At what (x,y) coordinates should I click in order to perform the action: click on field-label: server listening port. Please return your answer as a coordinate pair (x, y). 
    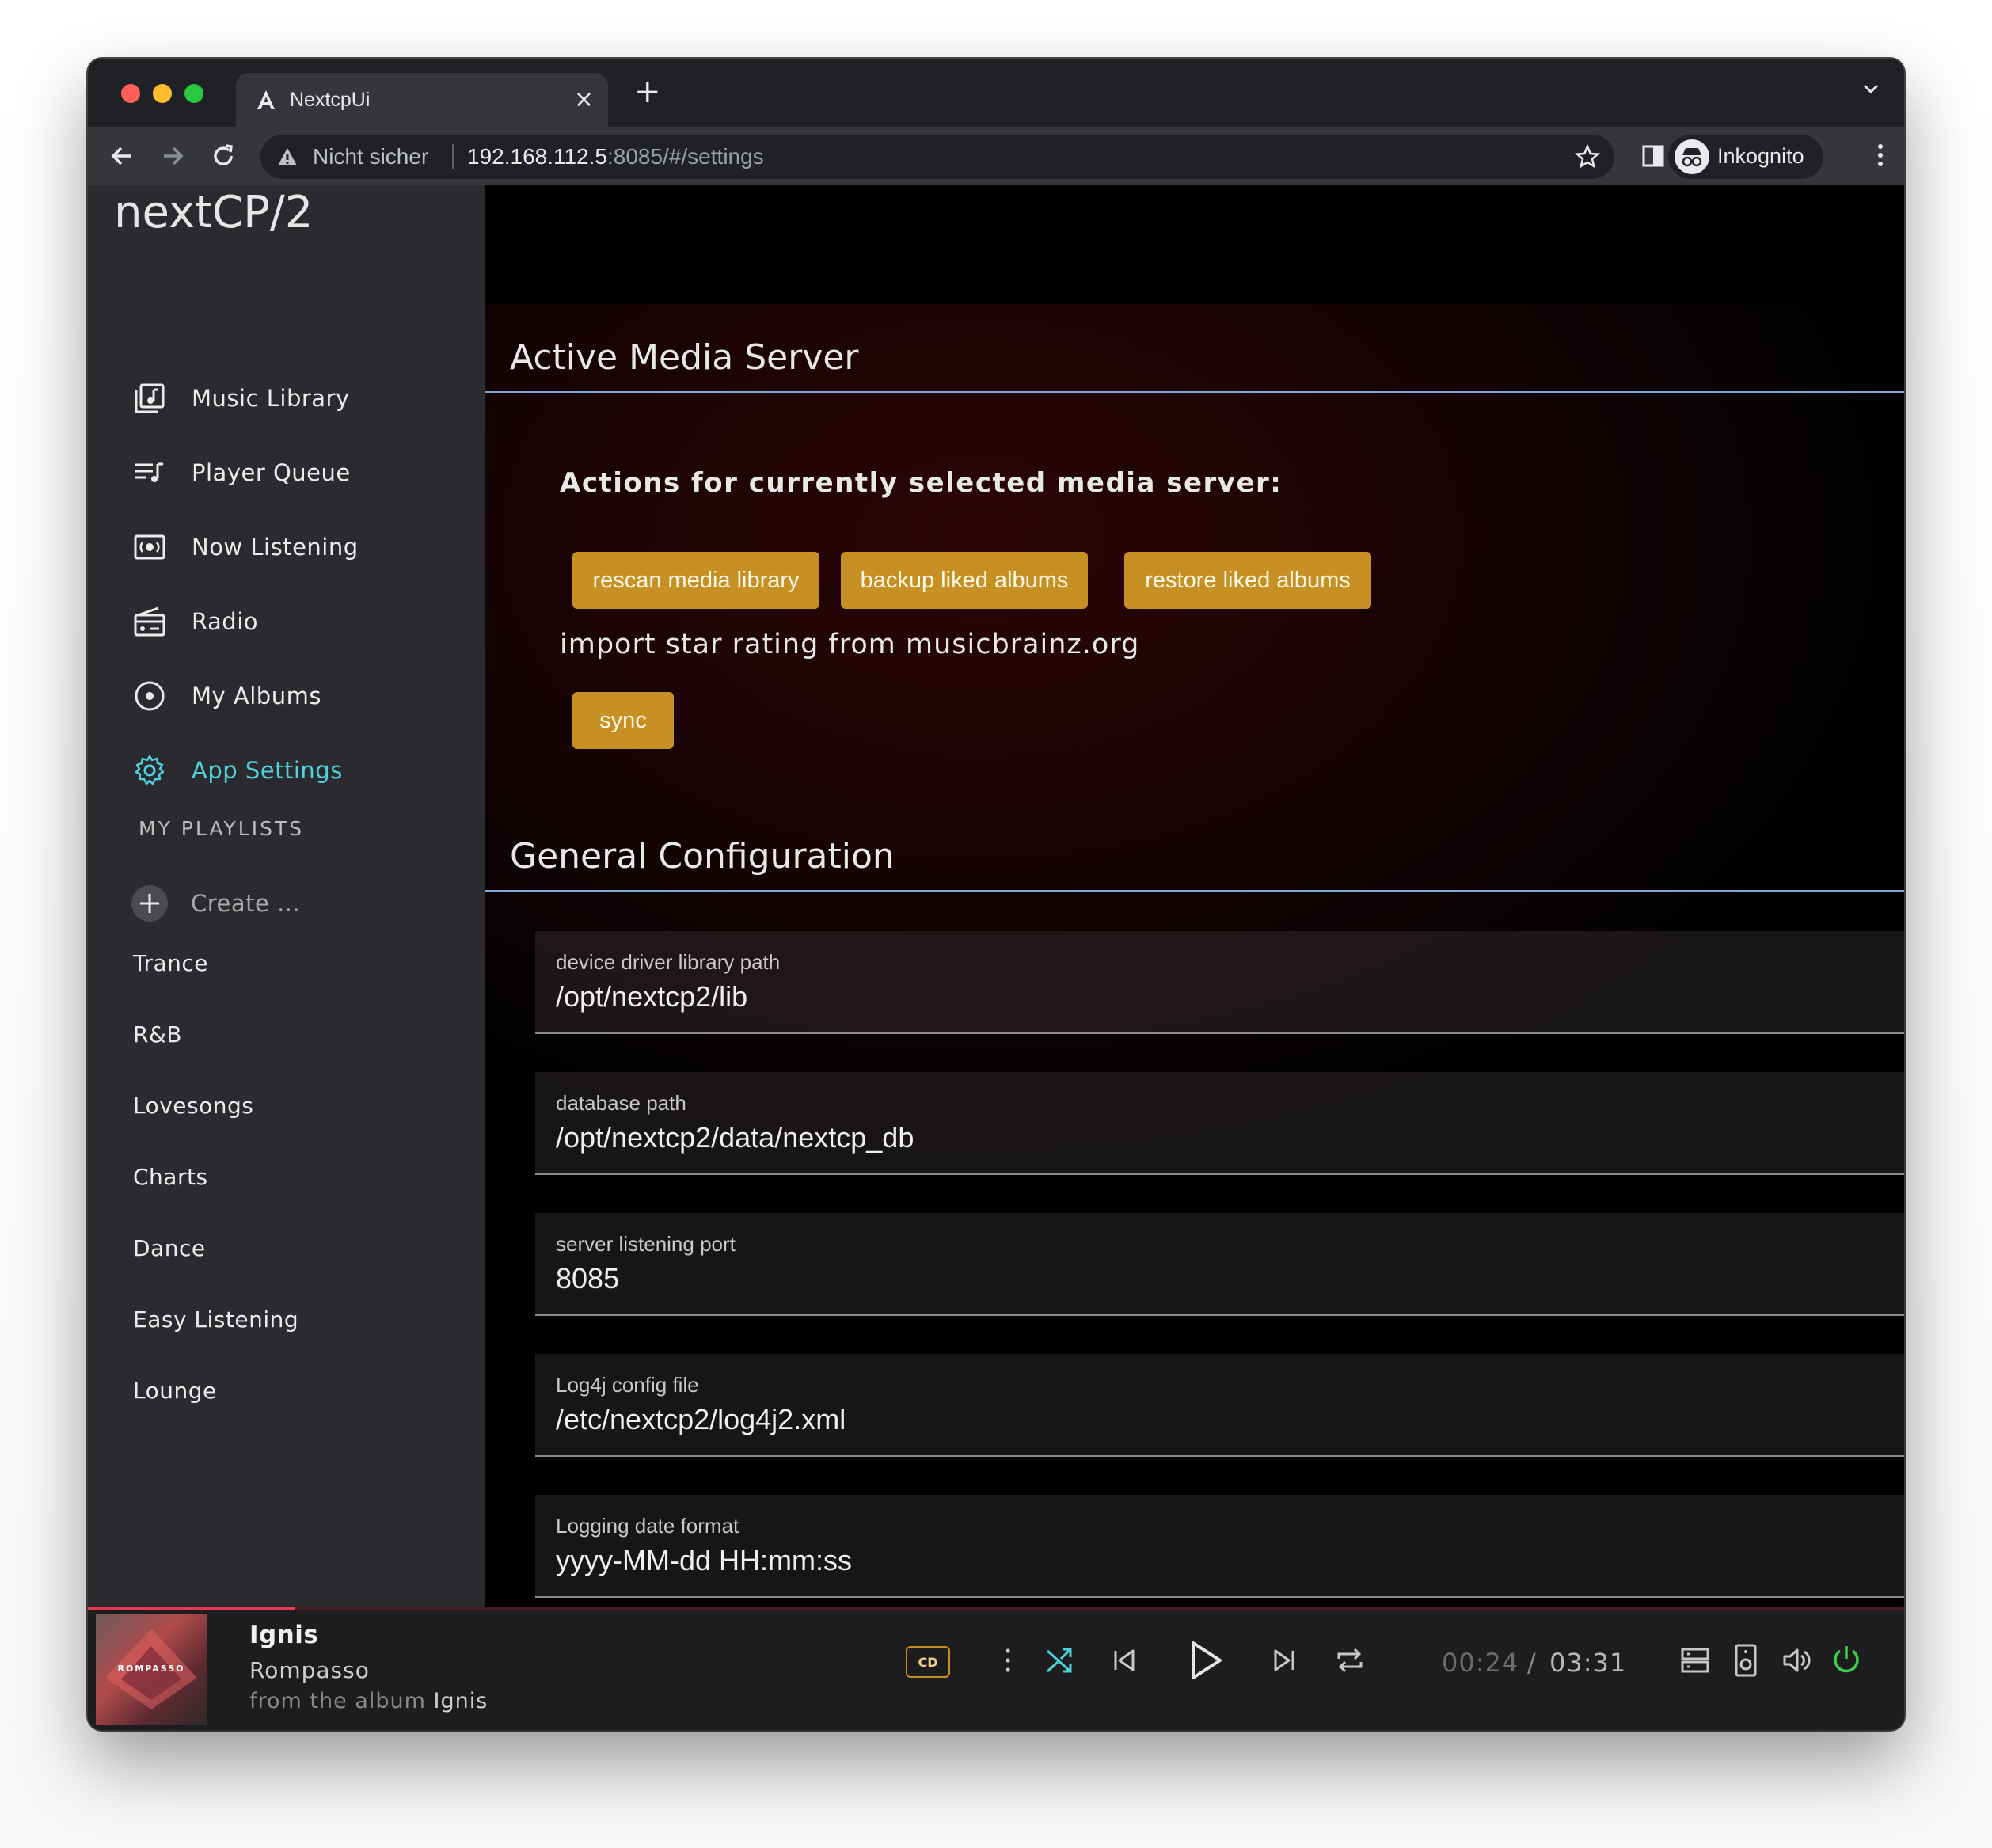
    Looking at the image, I should click on (646, 1244).